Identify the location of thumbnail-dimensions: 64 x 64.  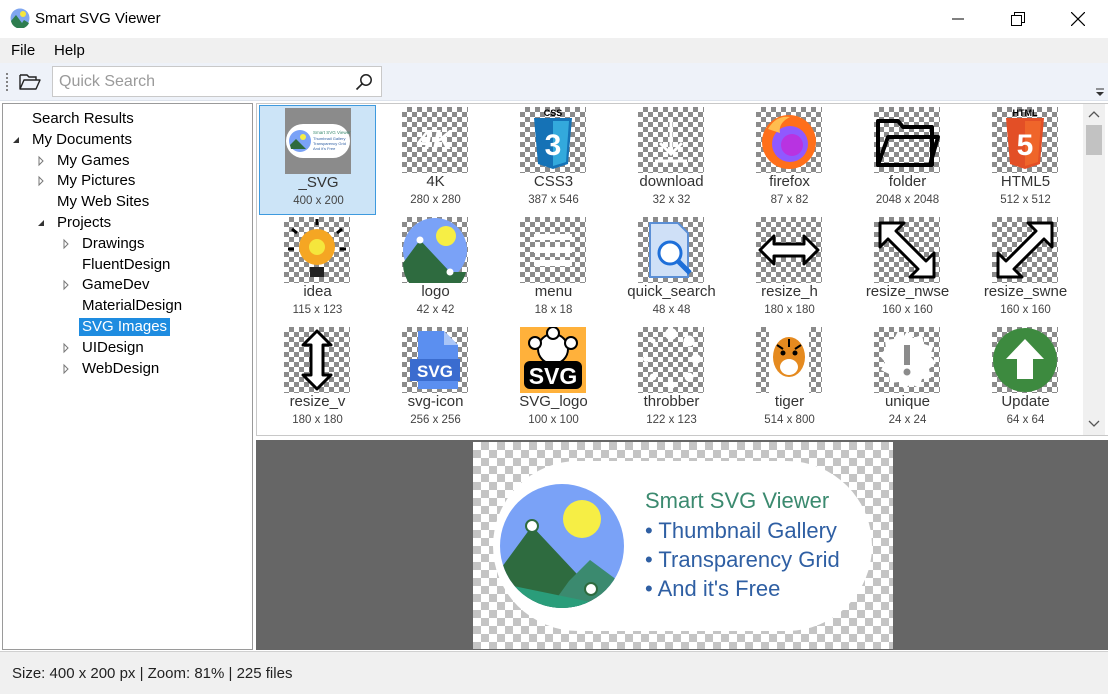
(1025, 420).